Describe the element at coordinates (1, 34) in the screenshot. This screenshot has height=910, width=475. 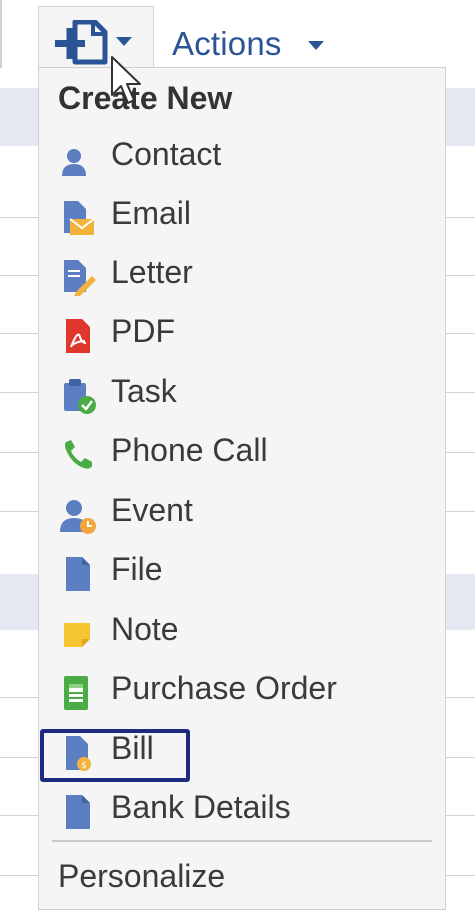
I see `page-left-border` at that location.